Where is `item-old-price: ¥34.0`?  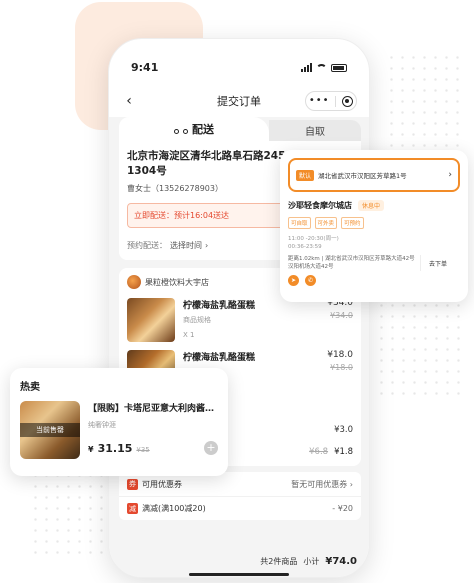
item-old-price: ¥34.0 is located at coordinates (341, 315).